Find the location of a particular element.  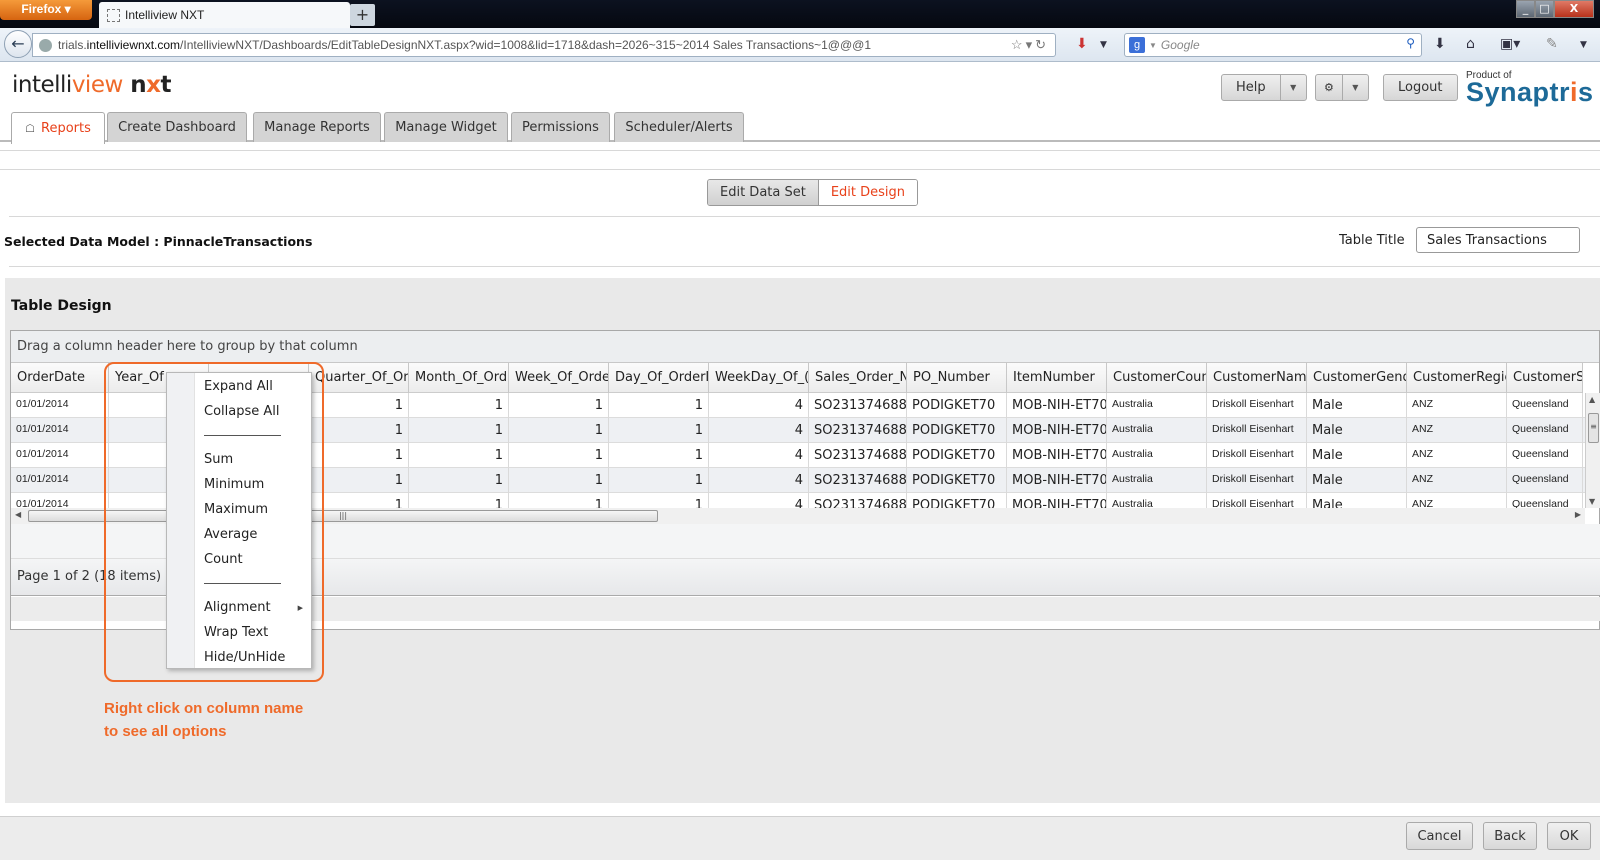

minimize-button: _ is located at coordinates (1525, 9).